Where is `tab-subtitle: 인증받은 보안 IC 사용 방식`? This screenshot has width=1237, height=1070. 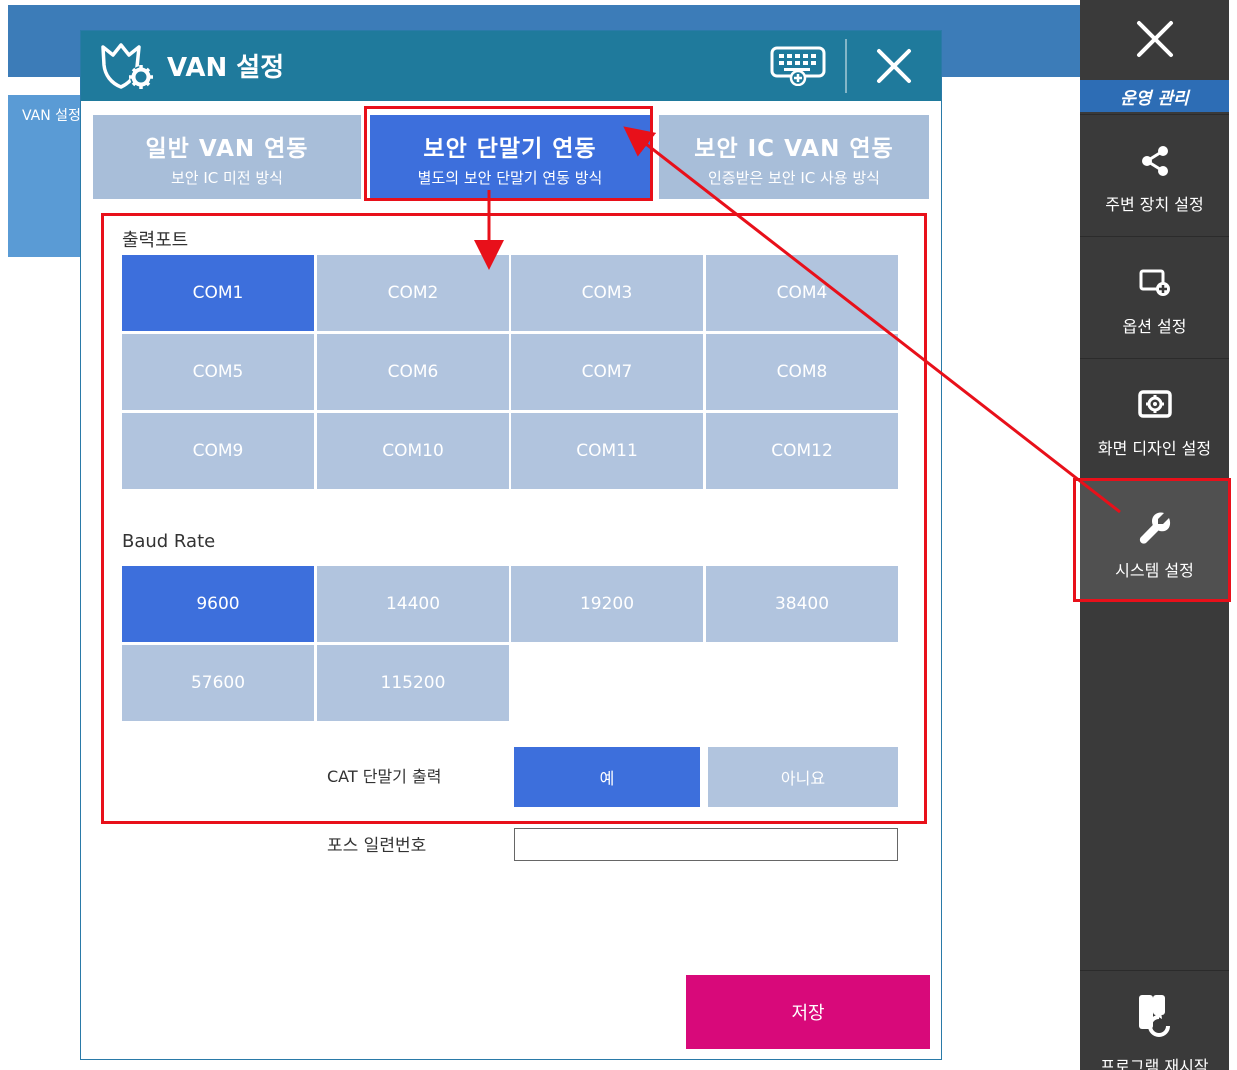 tab-subtitle: 인증받은 보안 IC 사용 방식 is located at coordinates (794, 178).